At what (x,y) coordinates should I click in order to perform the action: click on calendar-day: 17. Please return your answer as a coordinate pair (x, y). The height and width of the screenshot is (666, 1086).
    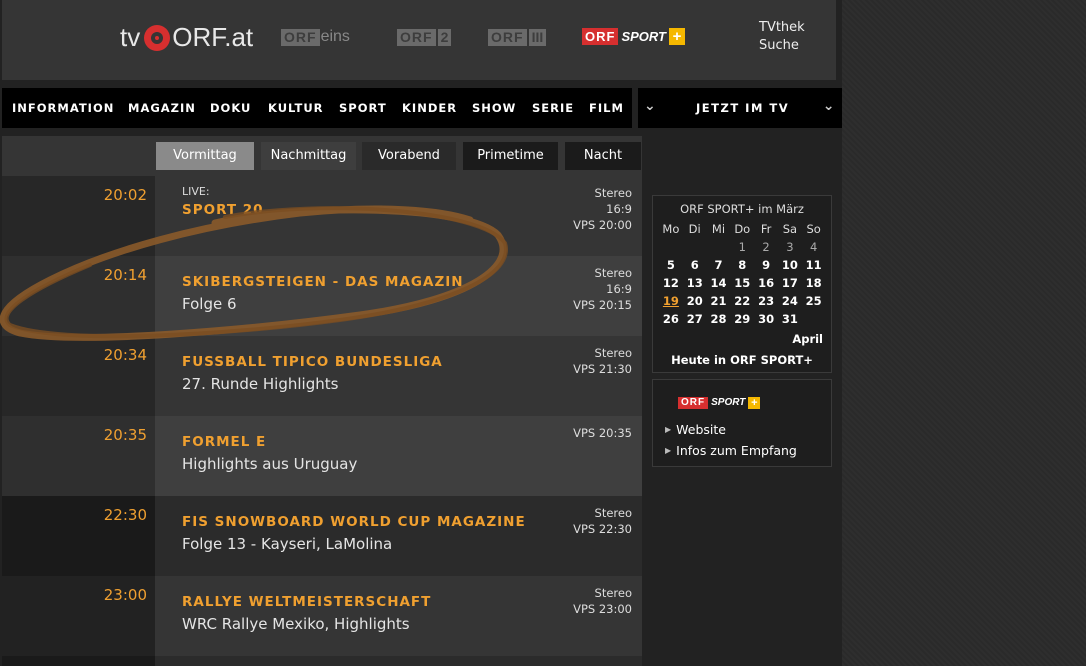
    Looking at the image, I should click on (790, 283).